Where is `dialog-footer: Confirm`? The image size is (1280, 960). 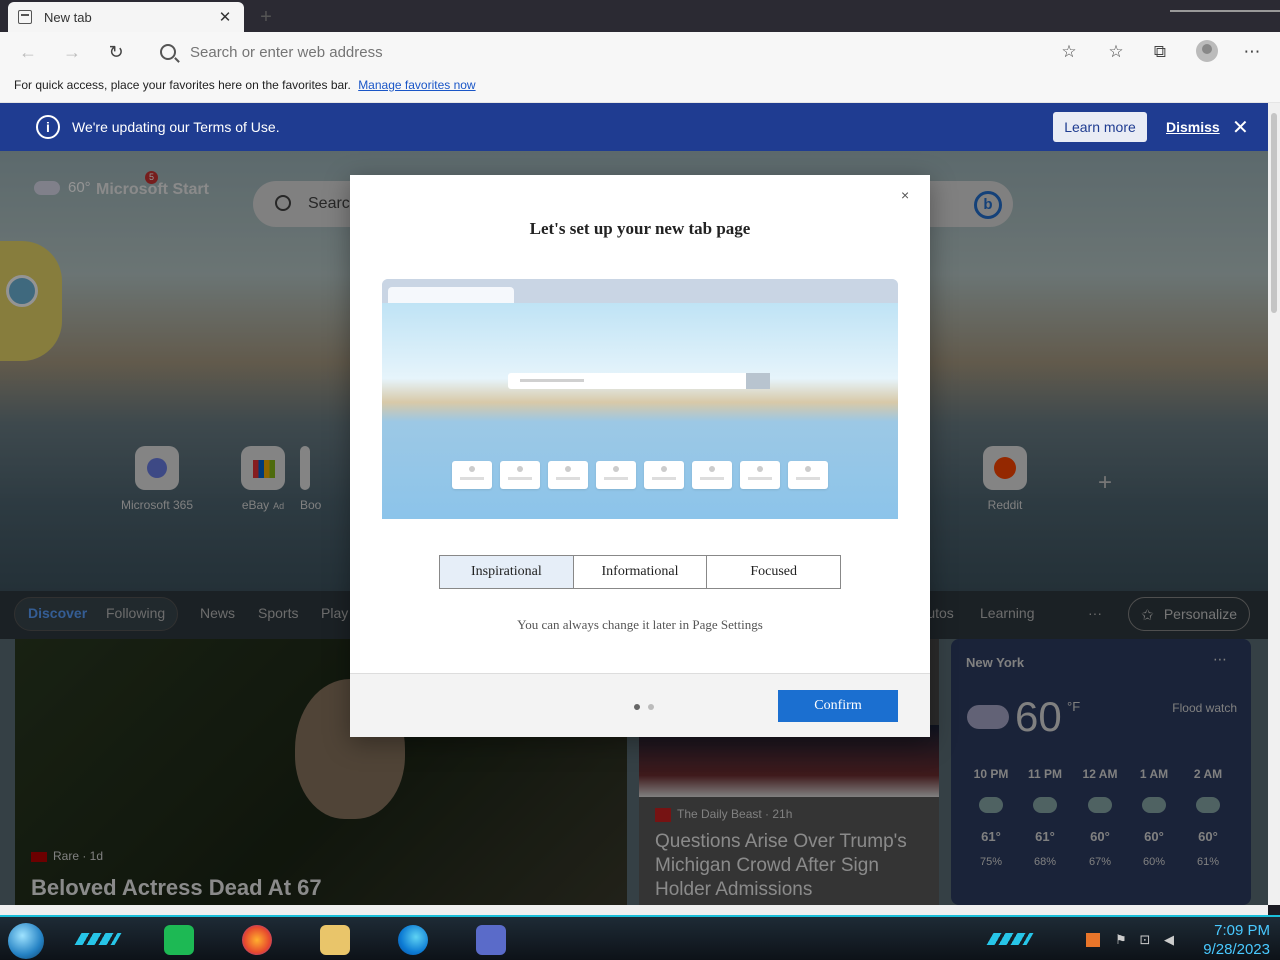 dialog-footer: Confirm is located at coordinates (640, 705).